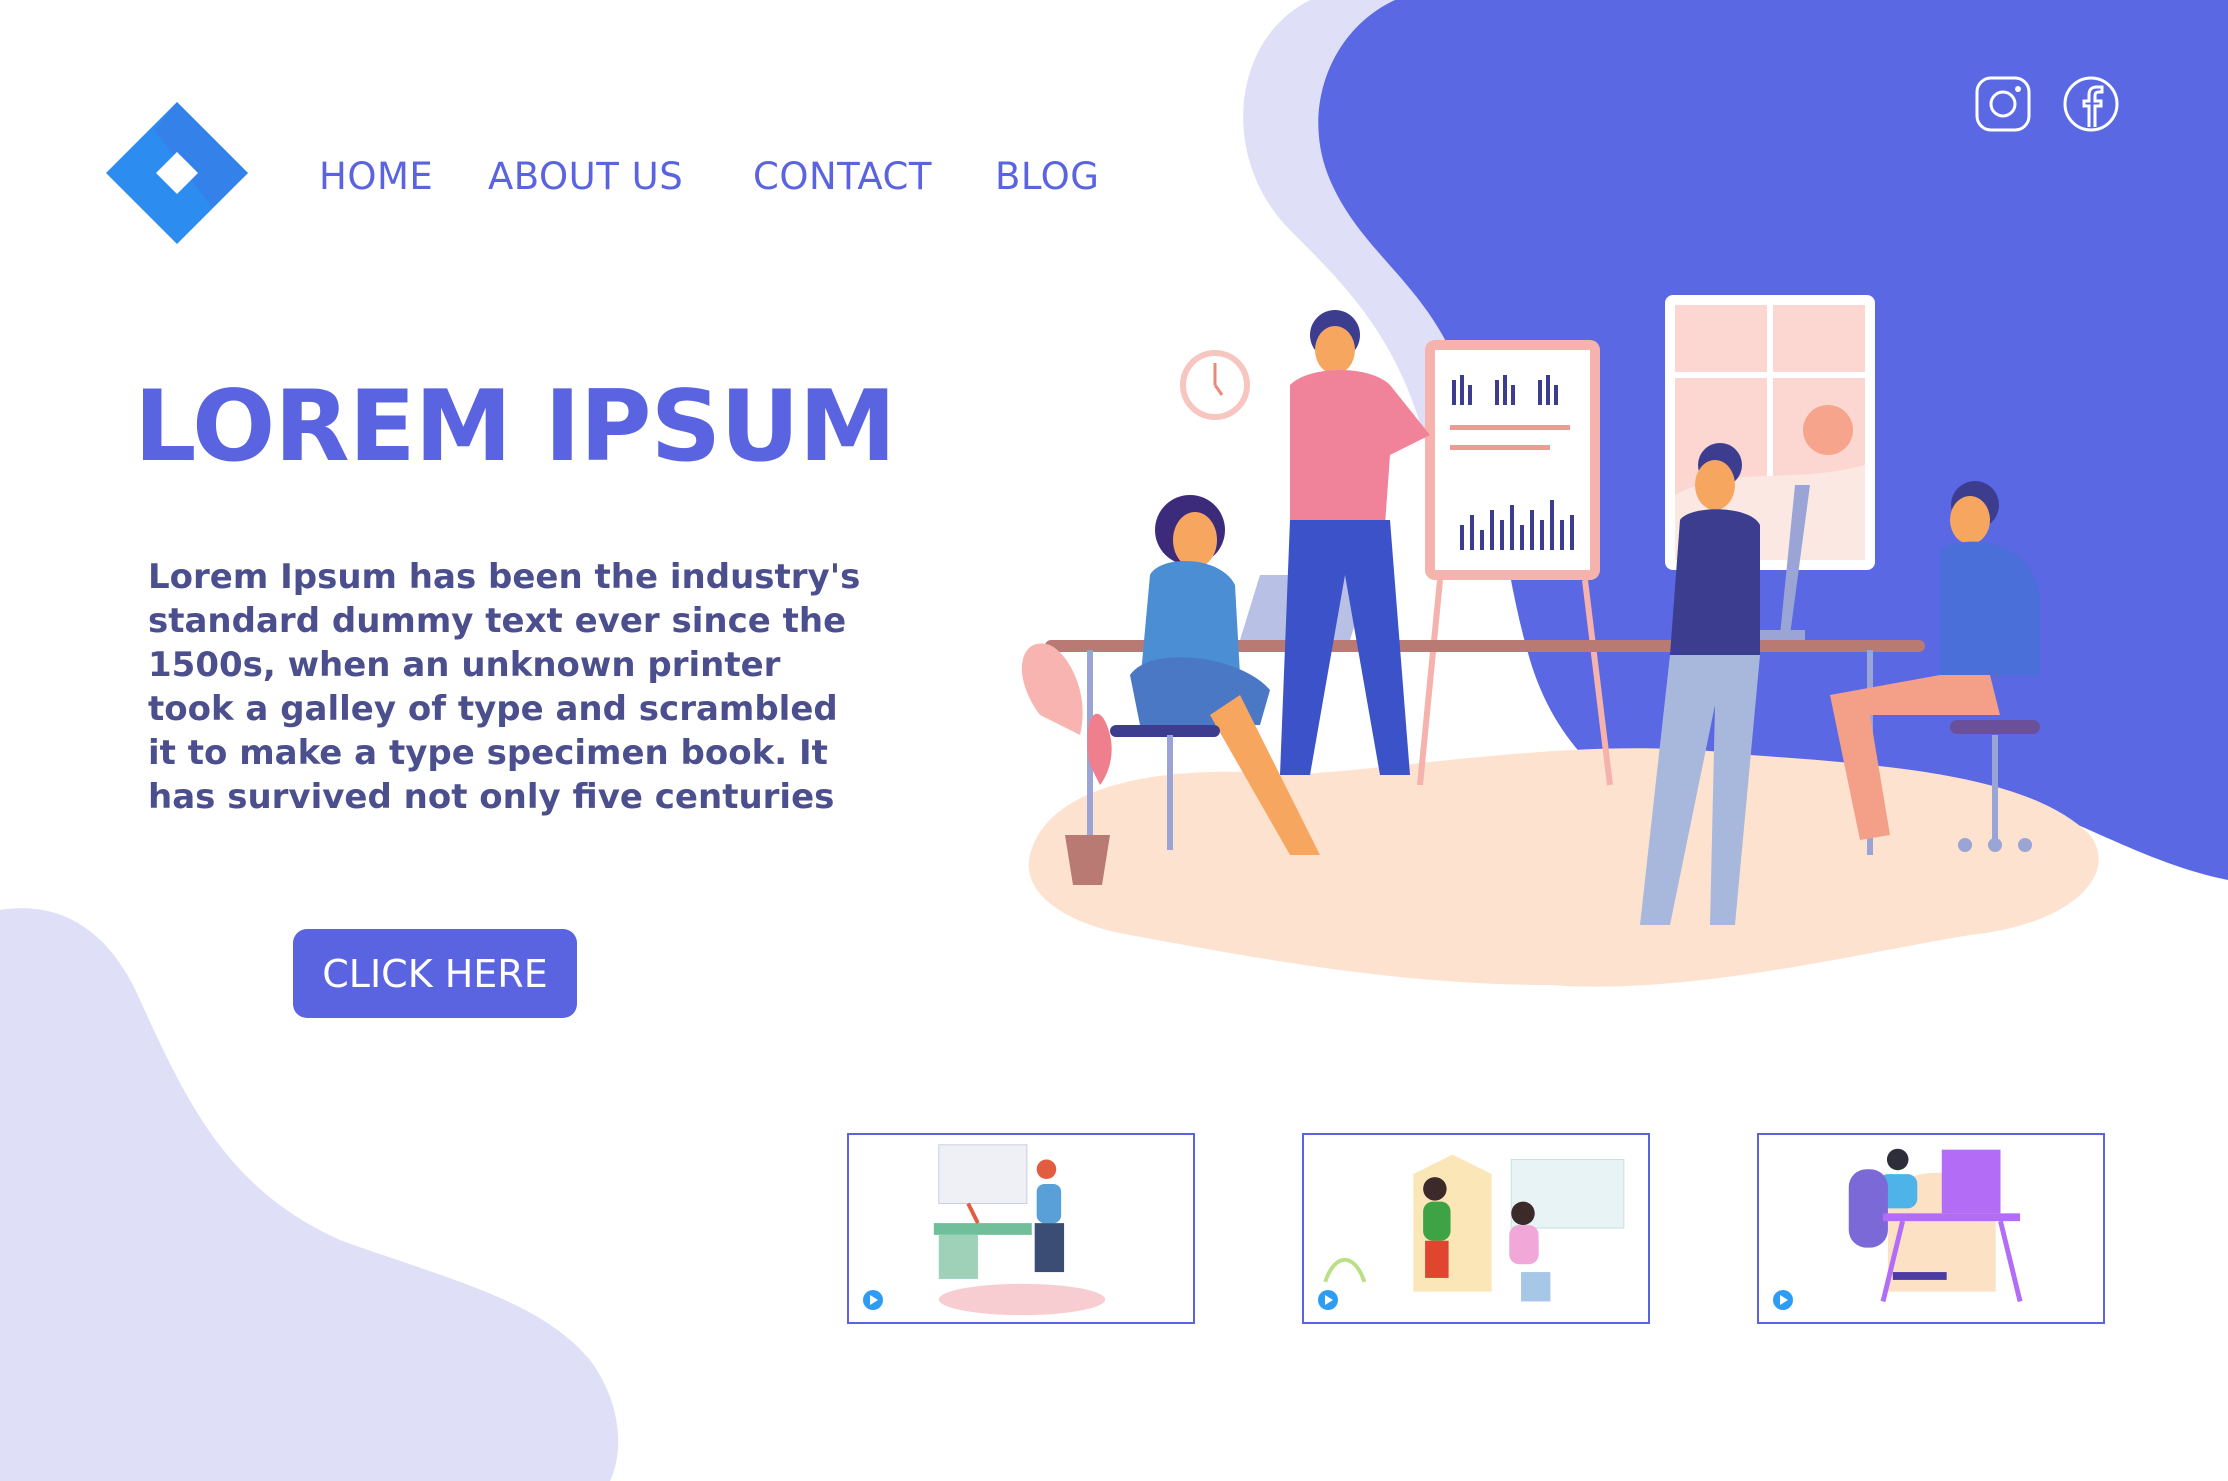 This screenshot has height=1481, width=2228. What do you see at coordinates (1935, 1225) in the screenshot?
I see `video-thumbnail-desk-icon` at bounding box center [1935, 1225].